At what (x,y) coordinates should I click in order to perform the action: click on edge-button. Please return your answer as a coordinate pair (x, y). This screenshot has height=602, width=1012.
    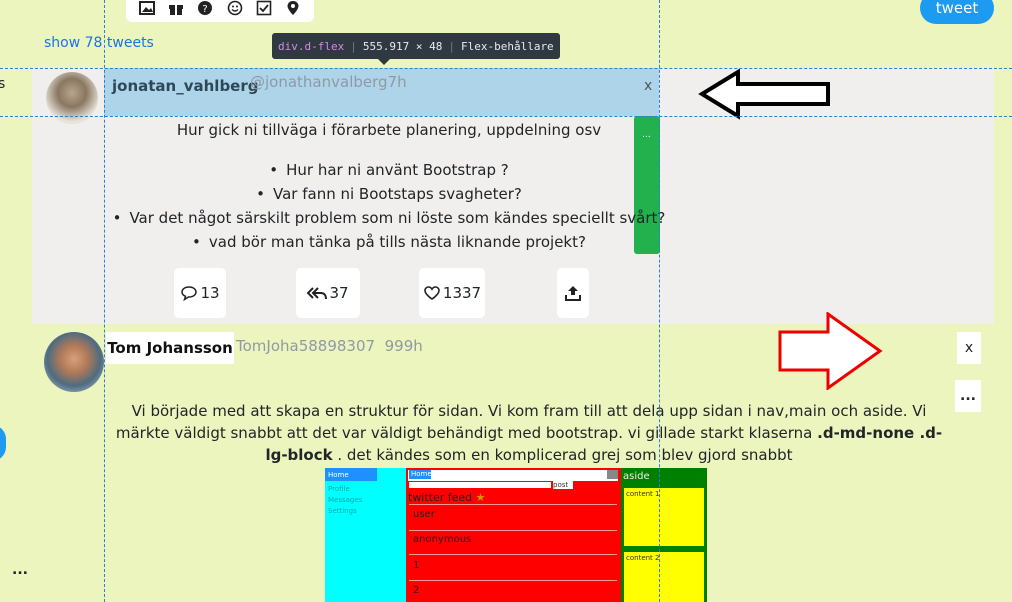
    Looking at the image, I should click on (3, 443).